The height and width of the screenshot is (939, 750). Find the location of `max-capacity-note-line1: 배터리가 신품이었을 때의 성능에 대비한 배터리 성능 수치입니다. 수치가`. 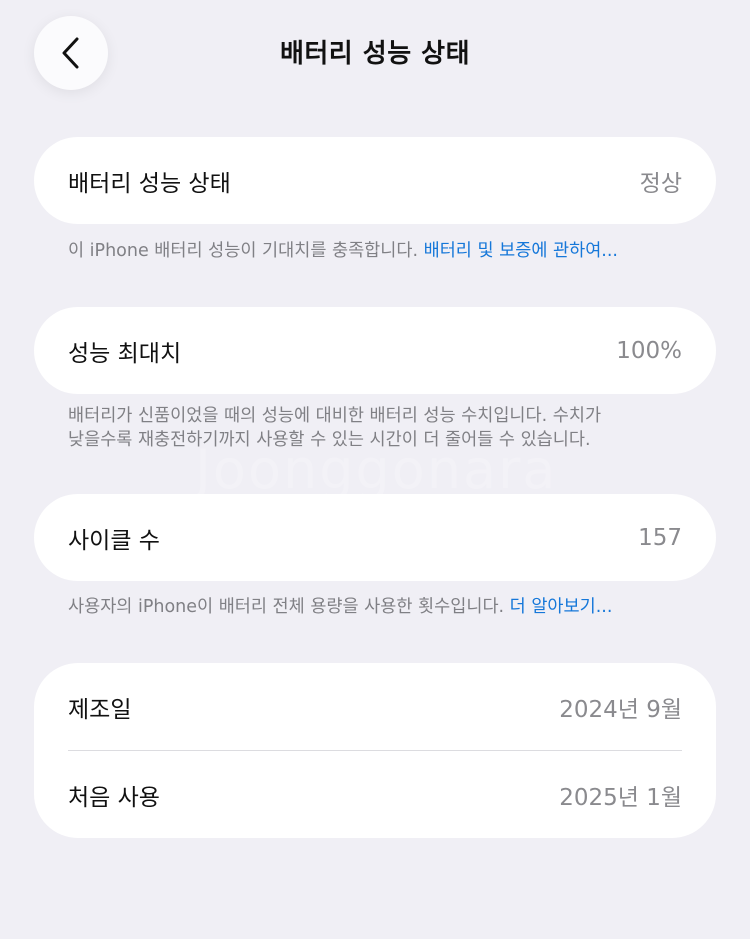

max-capacity-note-line1: 배터리가 신품이었을 때의 성능에 대비한 배터리 성능 수치입니다. 수치가 is located at coordinates (335, 416).